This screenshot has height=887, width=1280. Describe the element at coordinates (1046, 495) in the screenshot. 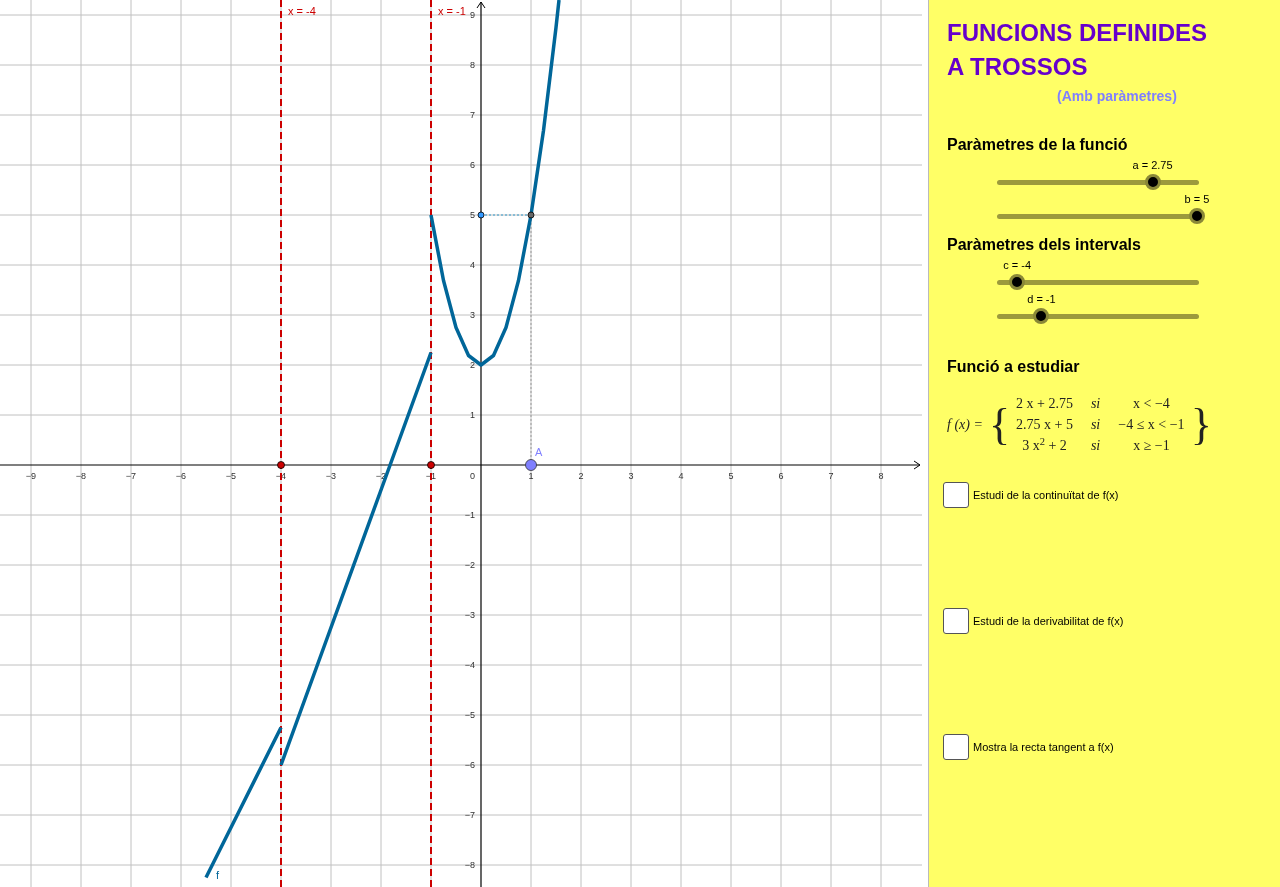

I see `checkbox-label: Estudi de la continuïtat de f(x)` at that location.